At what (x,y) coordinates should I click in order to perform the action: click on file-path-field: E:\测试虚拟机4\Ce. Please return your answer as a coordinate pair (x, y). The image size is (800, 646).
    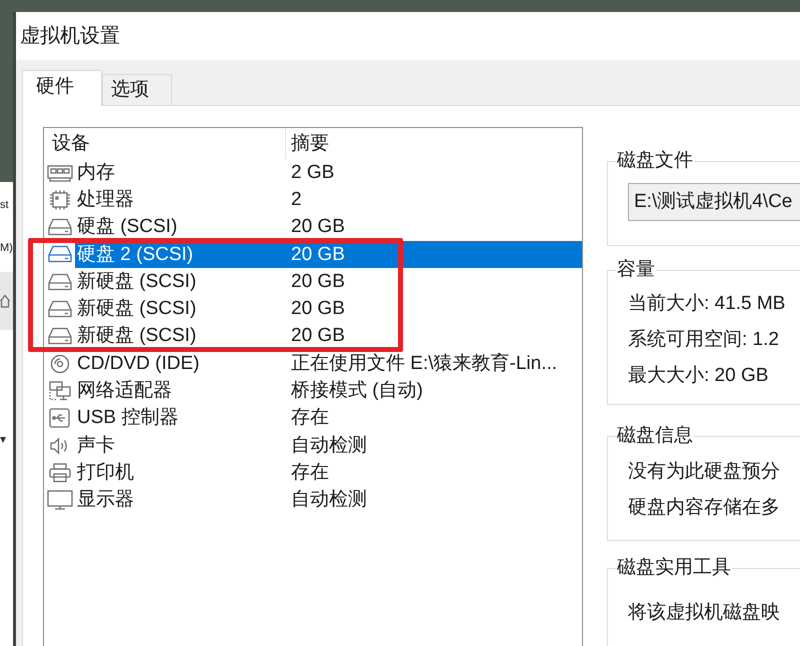
    Looking at the image, I should click on (714, 202).